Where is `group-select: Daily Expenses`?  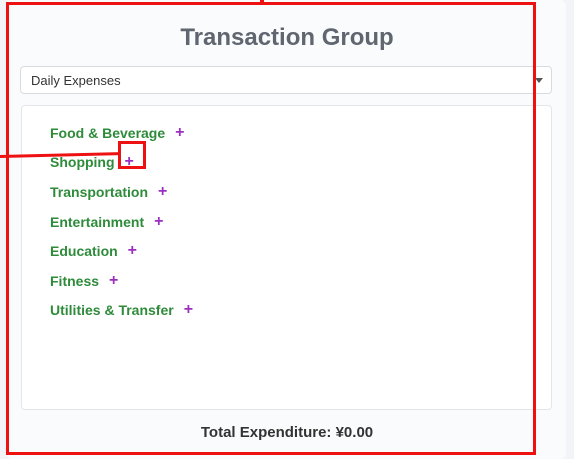
group-select: Daily Expenses is located at coordinates (286, 80).